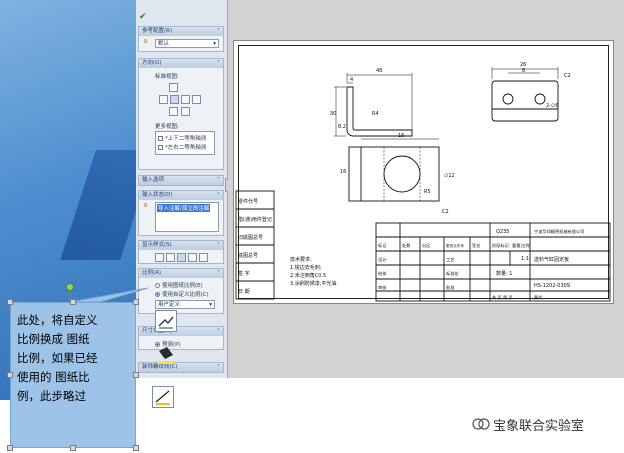  What do you see at coordinates (185, 304) in the screenshot?
I see `custom-scale-select: 用户定义 ▾` at bounding box center [185, 304].